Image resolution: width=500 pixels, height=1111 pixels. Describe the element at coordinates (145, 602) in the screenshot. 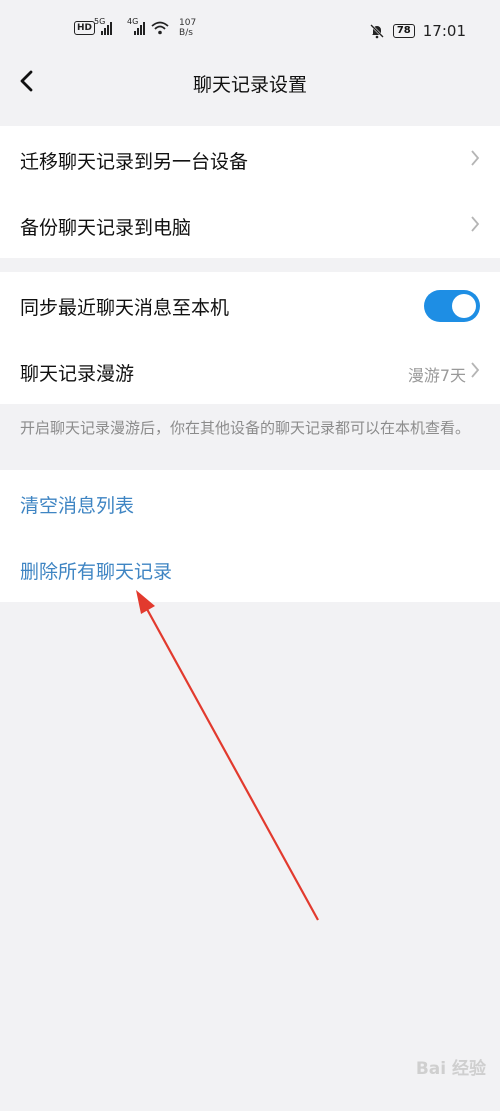

I see `arrow-head` at that location.